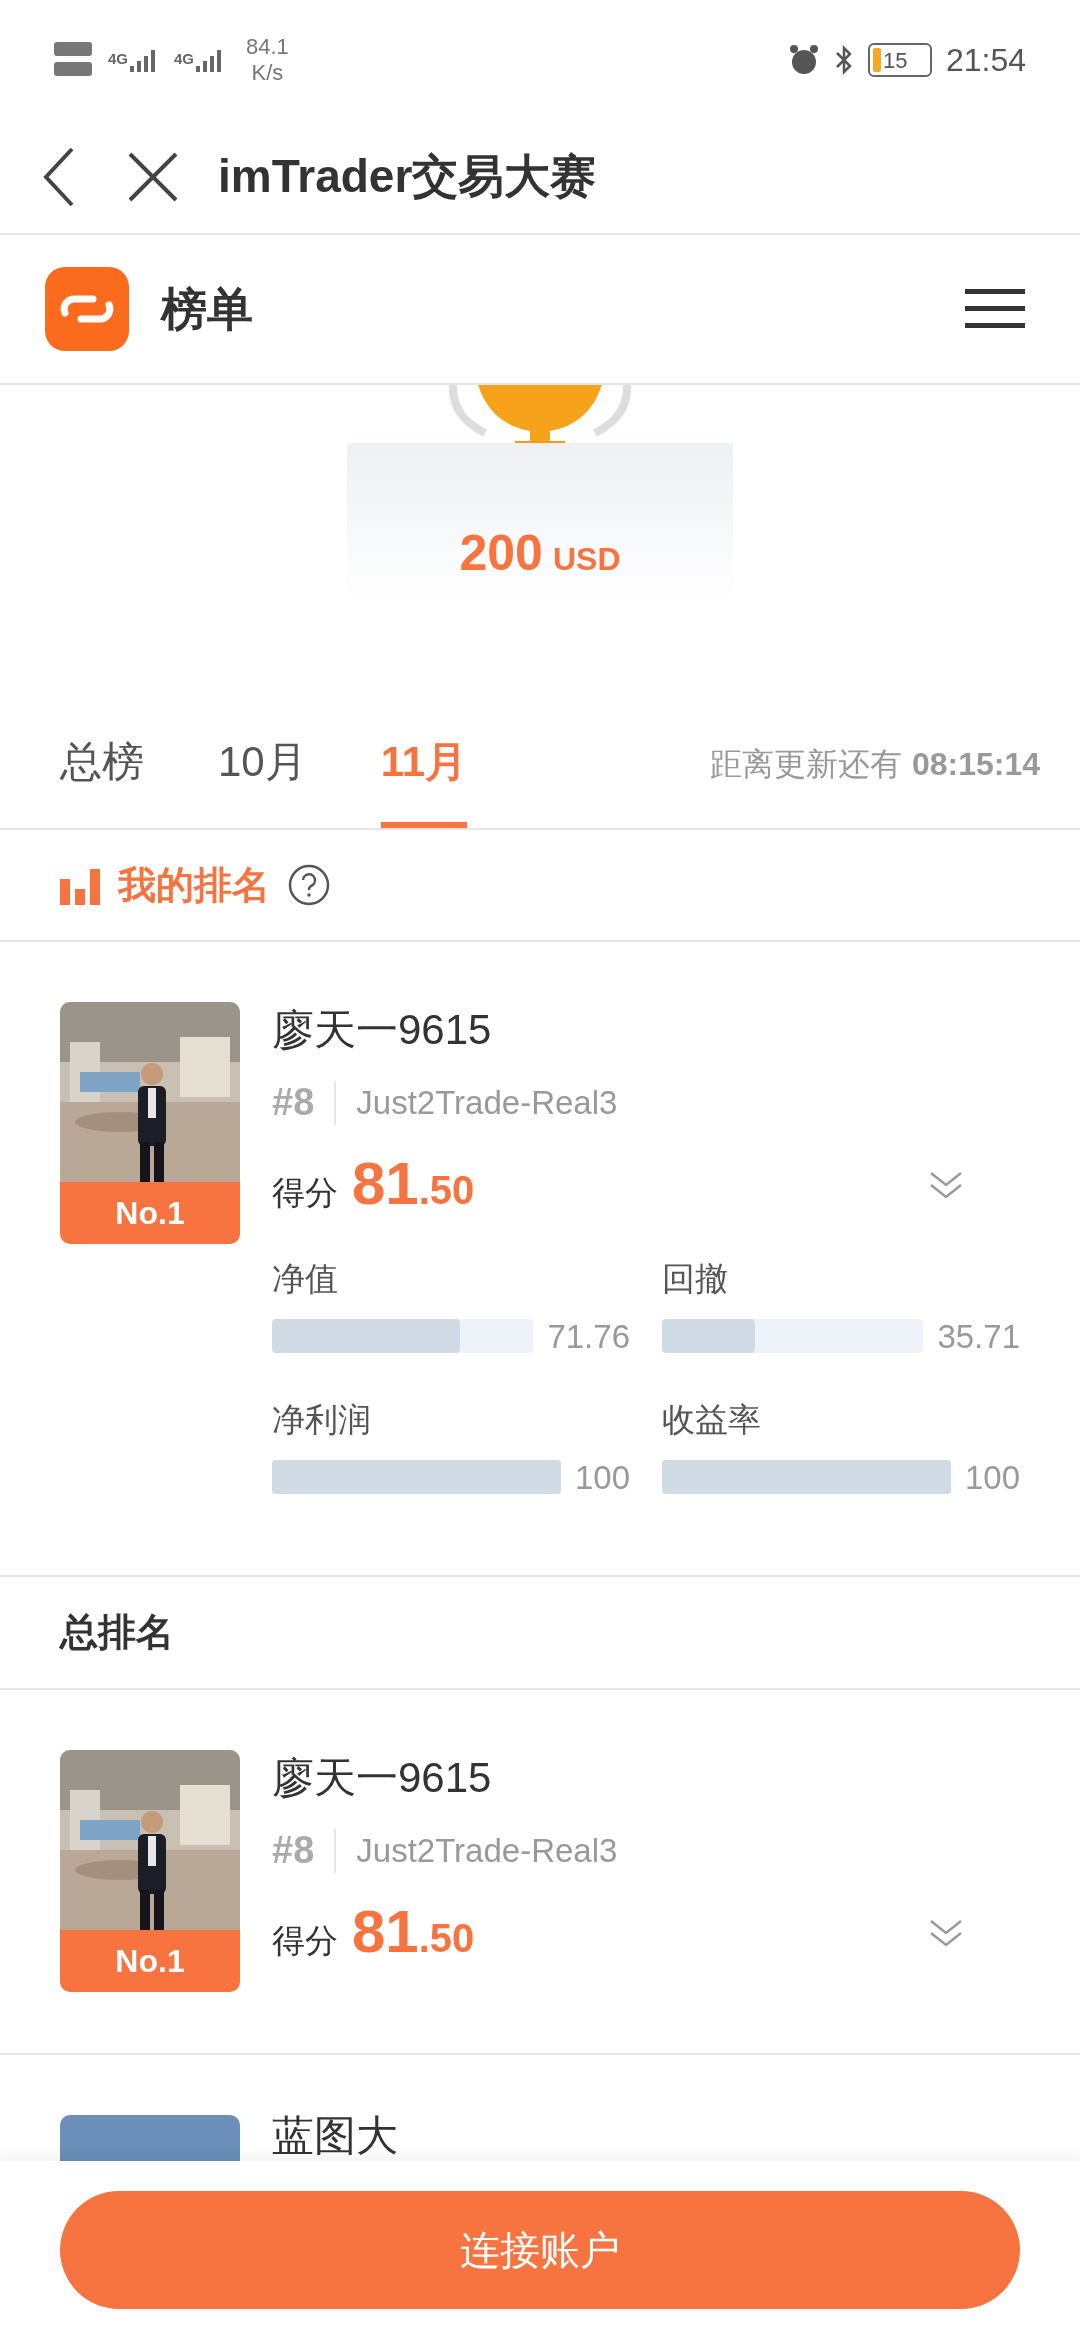 The image size is (1080, 2340). I want to click on window-title: imTrader交易大赛, so click(407, 176).